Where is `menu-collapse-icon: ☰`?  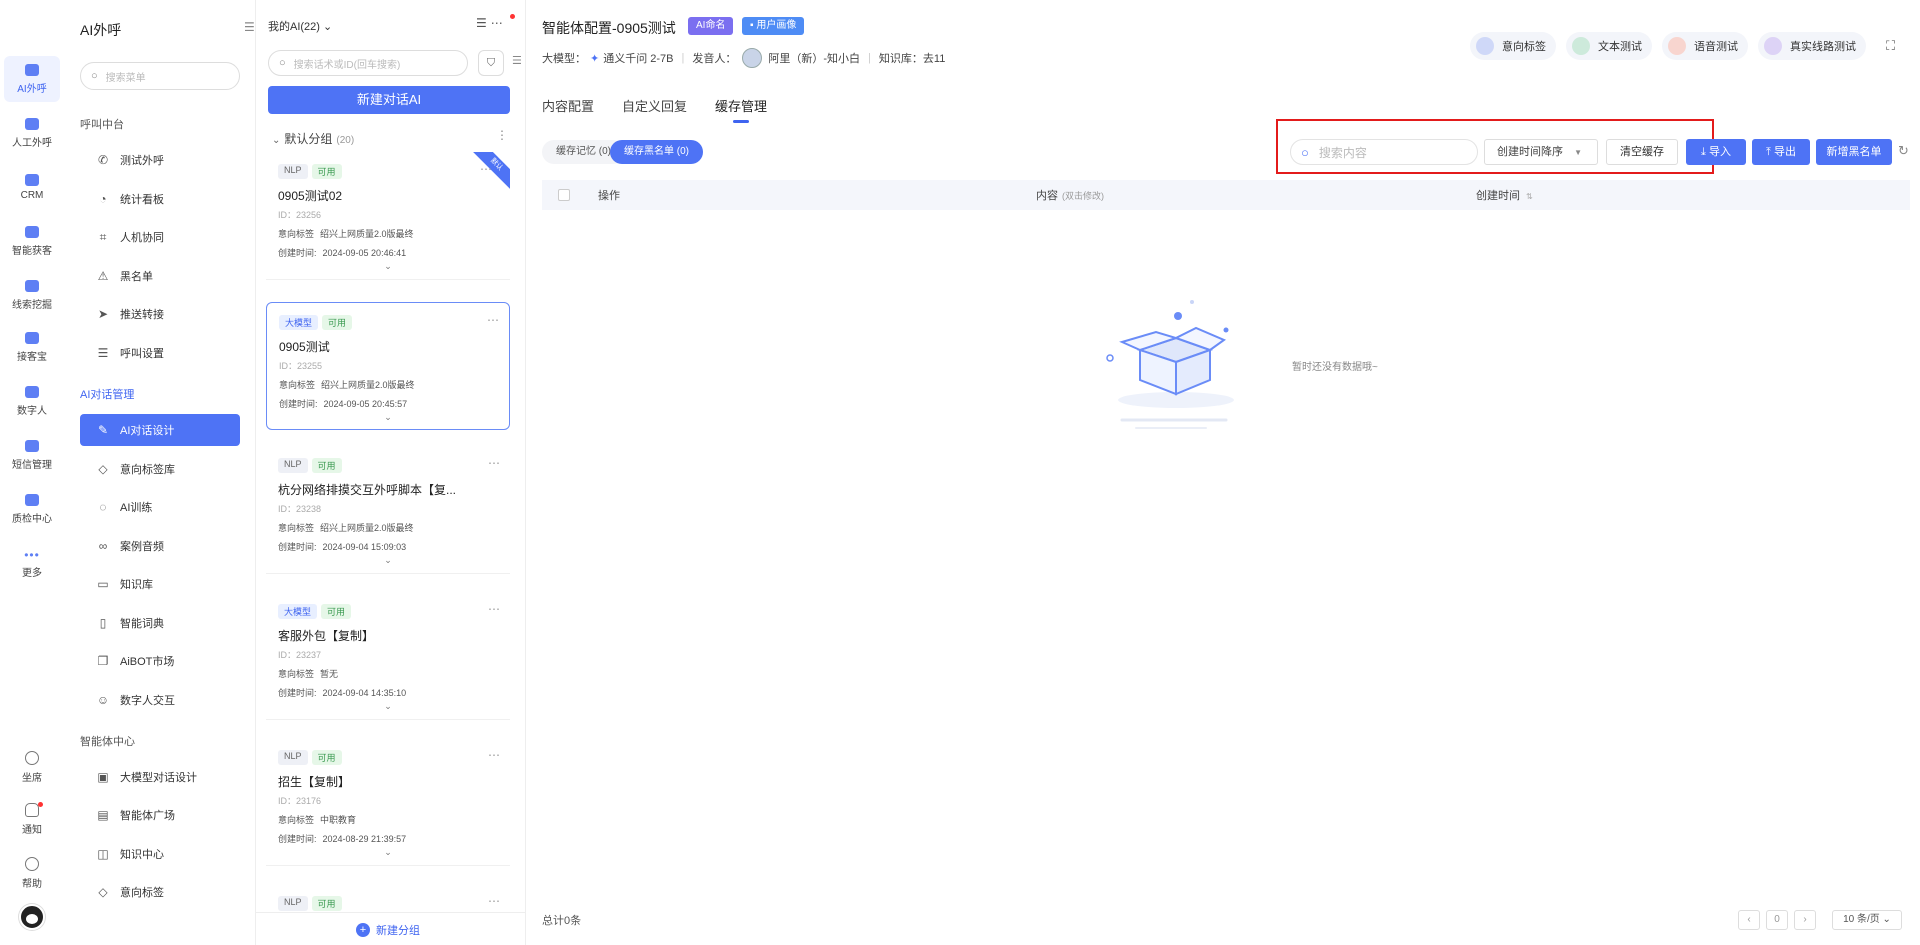 menu-collapse-icon: ☰ is located at coordinates (249, 27).